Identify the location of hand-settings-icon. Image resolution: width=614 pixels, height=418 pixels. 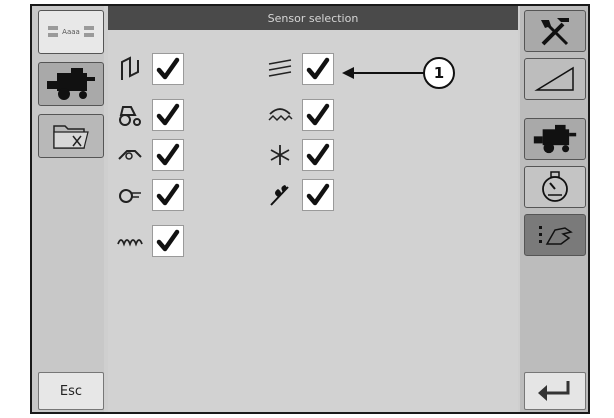
(556, 235).